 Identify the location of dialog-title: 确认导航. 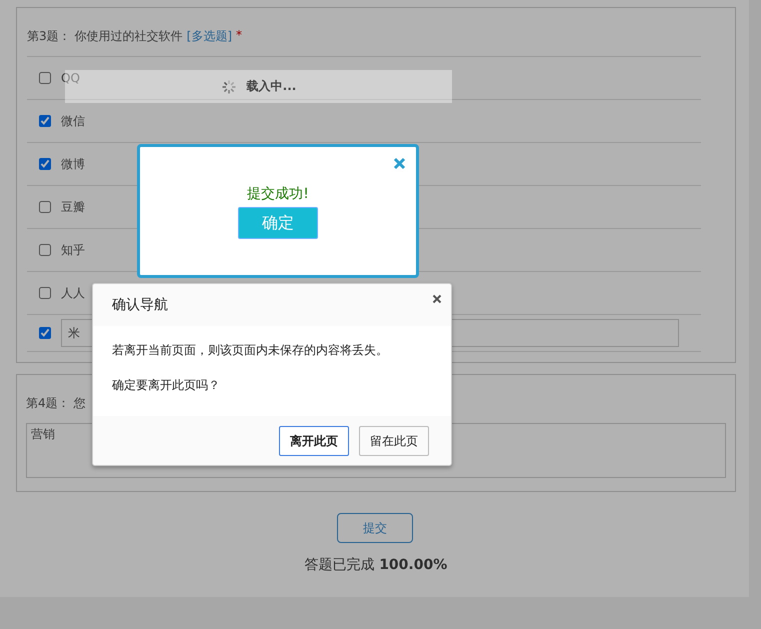
(140, 305).